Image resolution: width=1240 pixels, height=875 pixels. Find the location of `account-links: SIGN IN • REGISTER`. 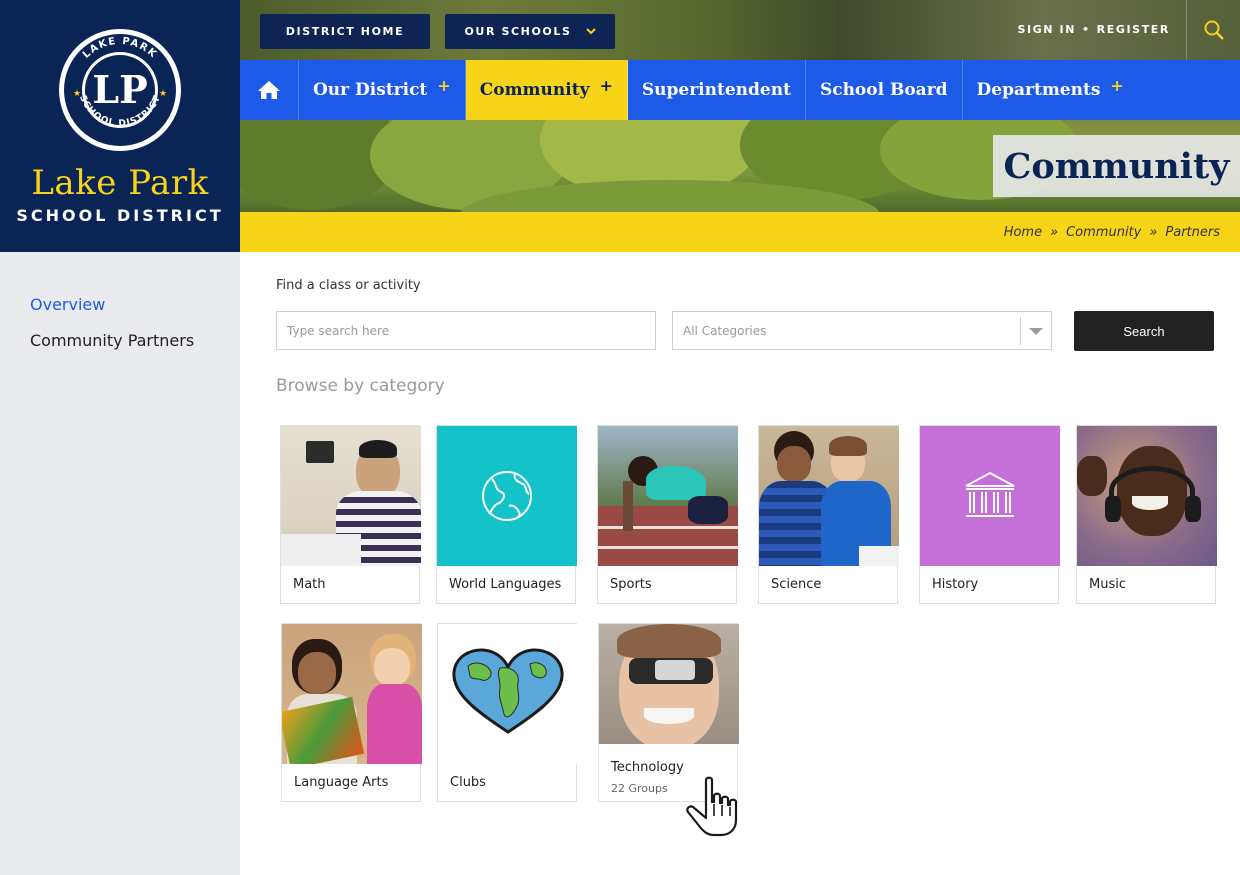

account-links: SIGN IN • REGISTER is located at coordinates (1093, 29).